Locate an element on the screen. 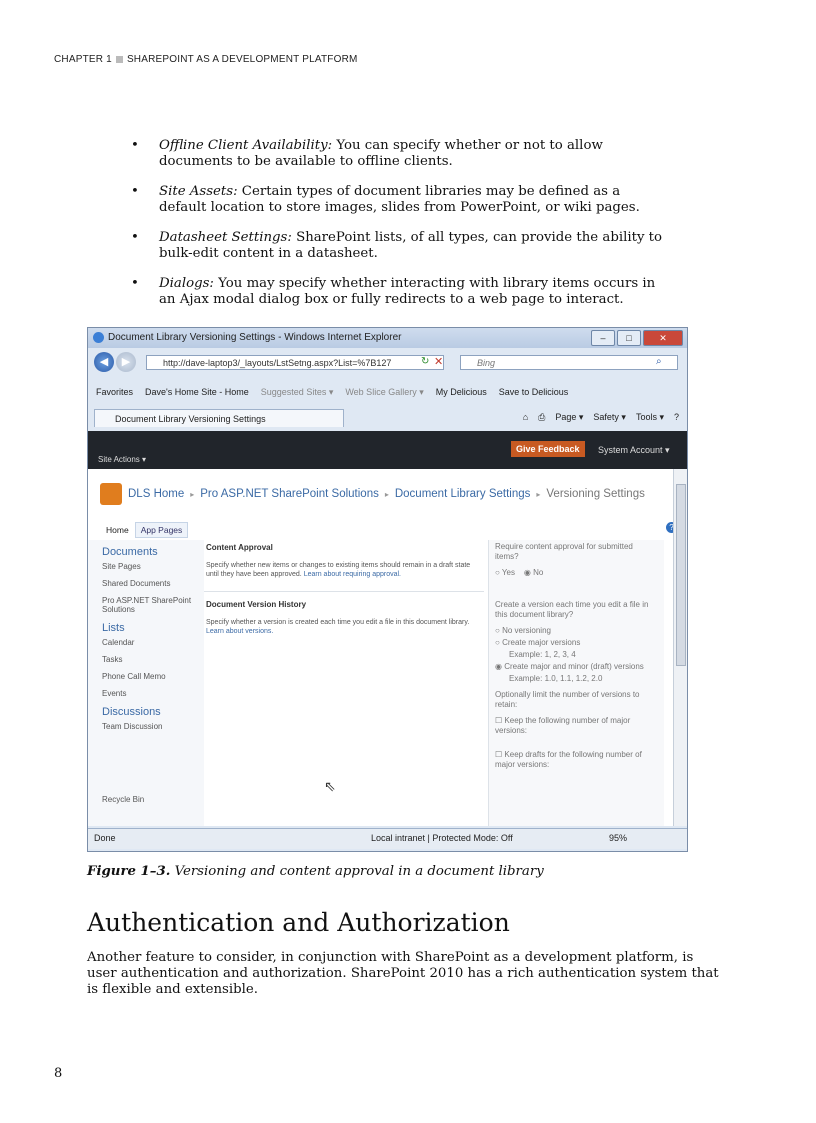 The height and width of the screenshot is (1123, 816). quick-link: Shared Documents is located at coordinates (153, 583).